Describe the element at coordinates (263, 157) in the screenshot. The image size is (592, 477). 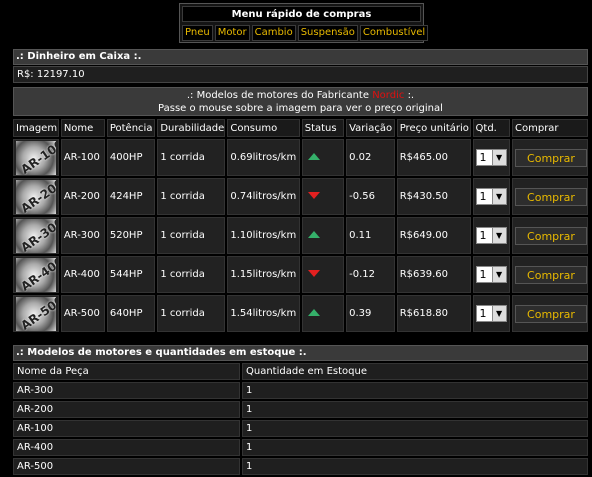
I see `engine-consumption: 0.69litros/km` at that location.